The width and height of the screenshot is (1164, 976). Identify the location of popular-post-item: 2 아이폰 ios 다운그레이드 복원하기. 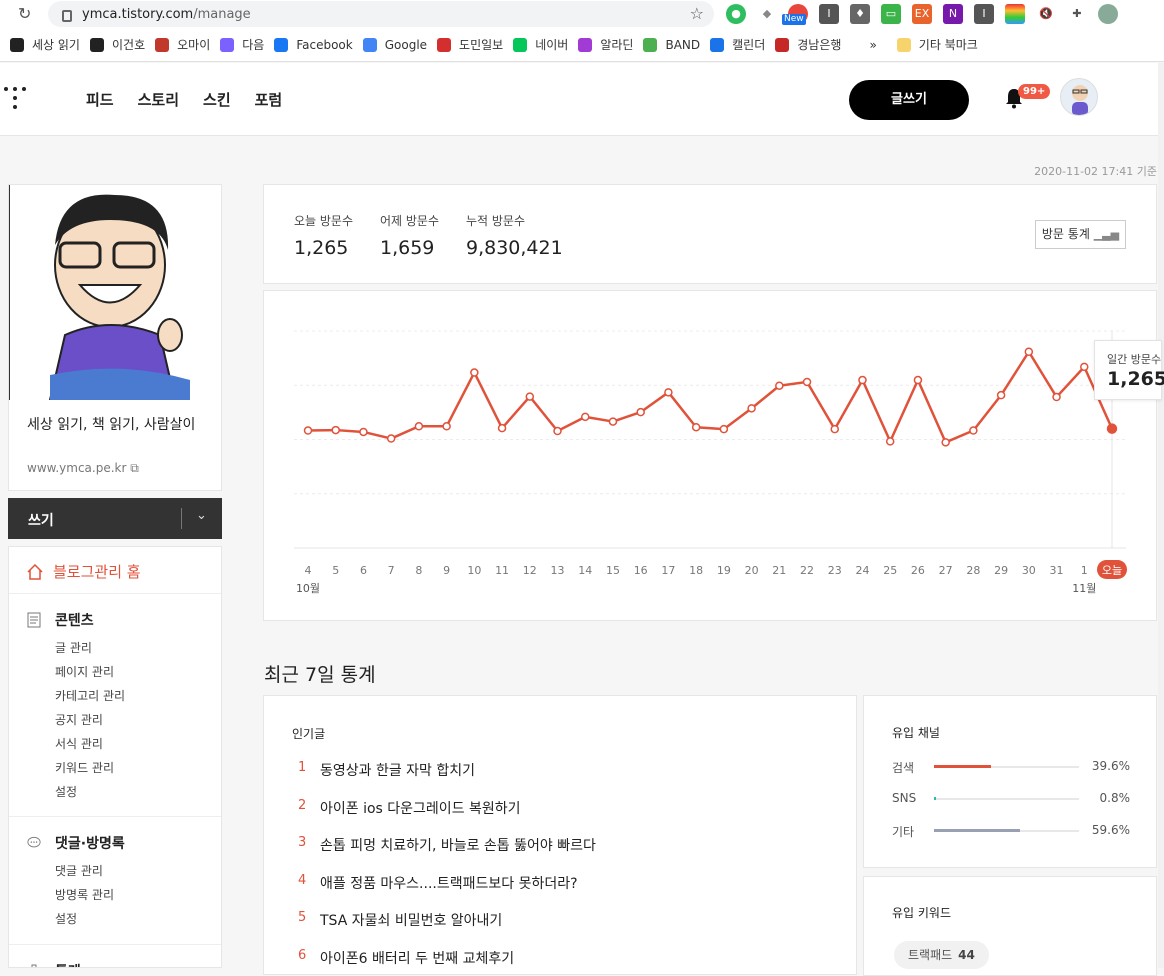
(409, 808).